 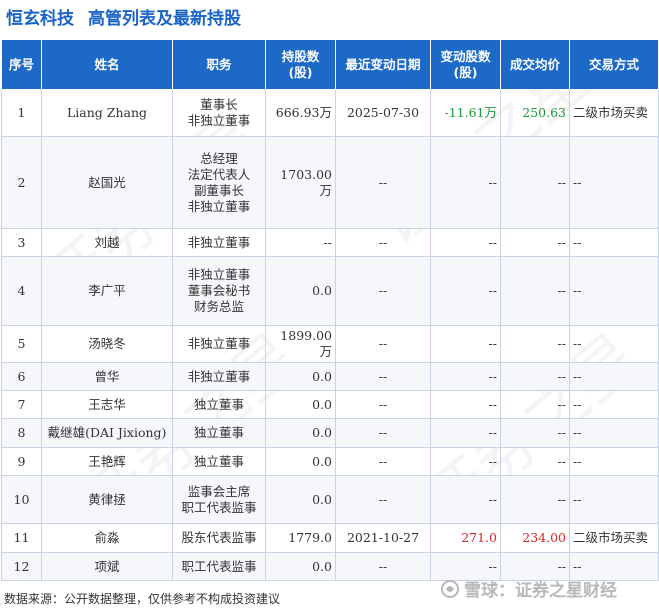 I want to click on table-header-row: 序号 姓名 职务 持股数 (股) 最近变动日期 变动股数 (股) 成交均价 交易方式, so click(x=330, y=64).